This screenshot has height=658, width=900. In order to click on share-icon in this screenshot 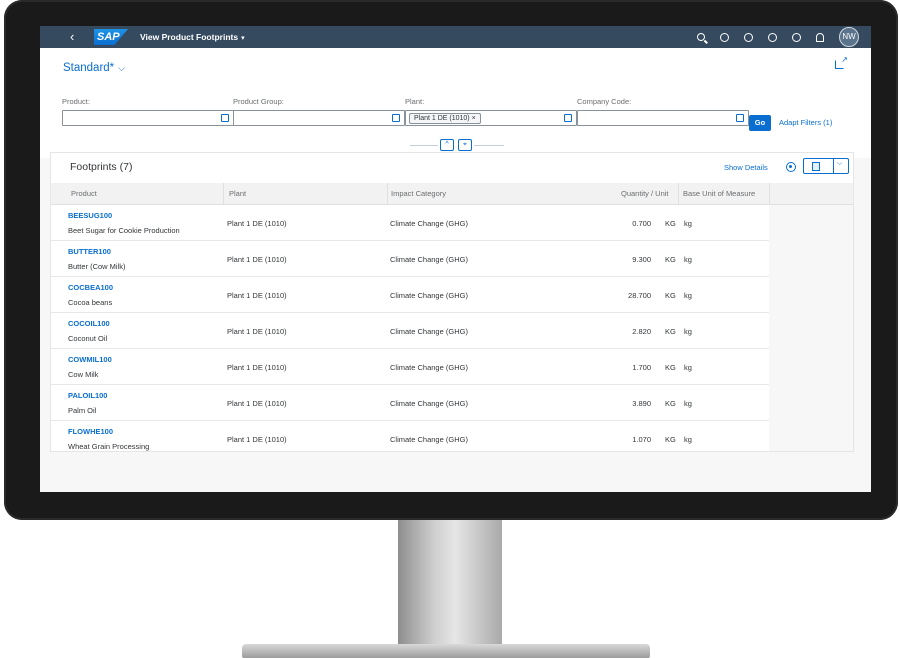, I will do `click(841, 62)`.